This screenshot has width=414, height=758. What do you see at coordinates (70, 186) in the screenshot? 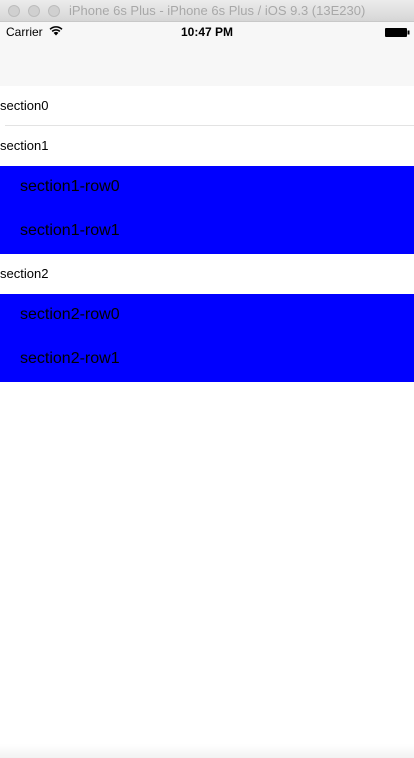
I see `row-label: section1-row0` at bounding box center [70, 186].